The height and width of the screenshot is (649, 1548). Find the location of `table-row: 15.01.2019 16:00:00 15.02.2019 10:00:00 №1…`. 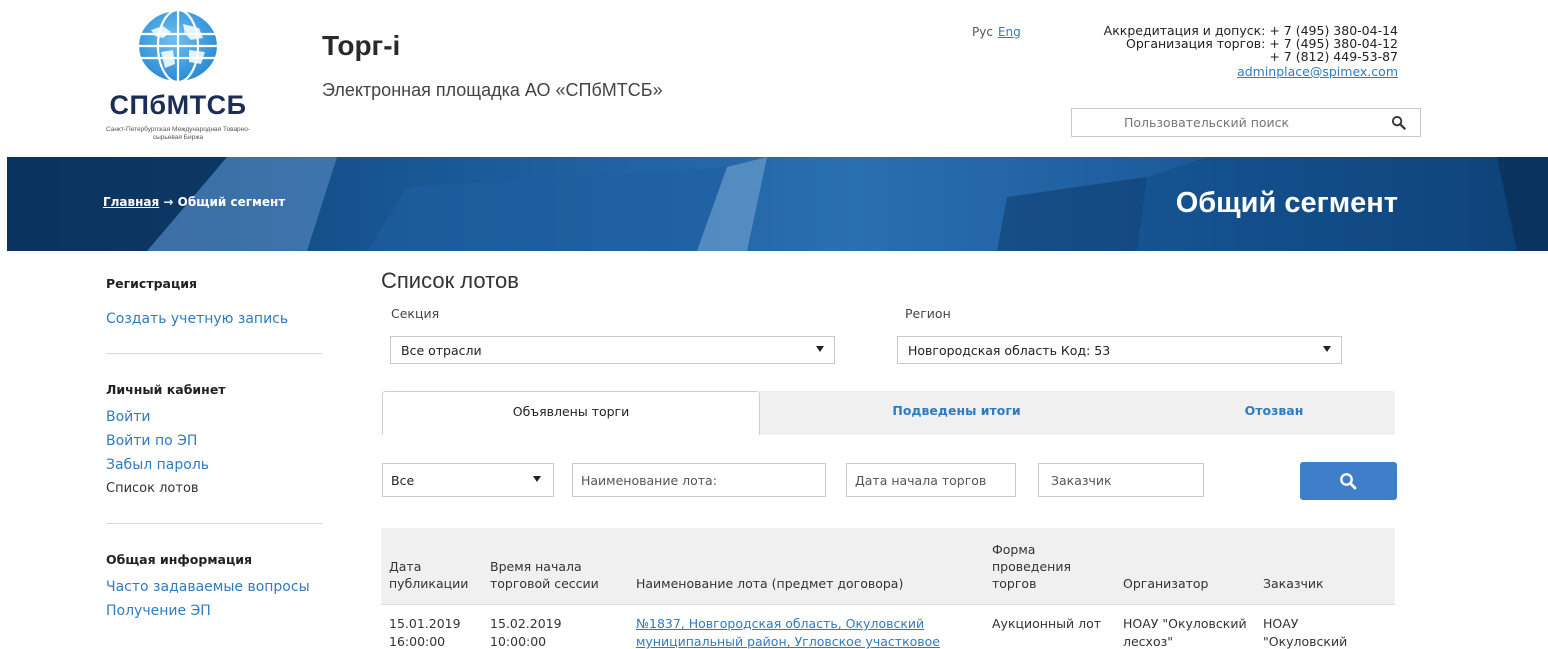

table-row: 15.01.2019 16:00:00 15.02.2019 10:00:00 №1… is located at coordinates (888, 626).